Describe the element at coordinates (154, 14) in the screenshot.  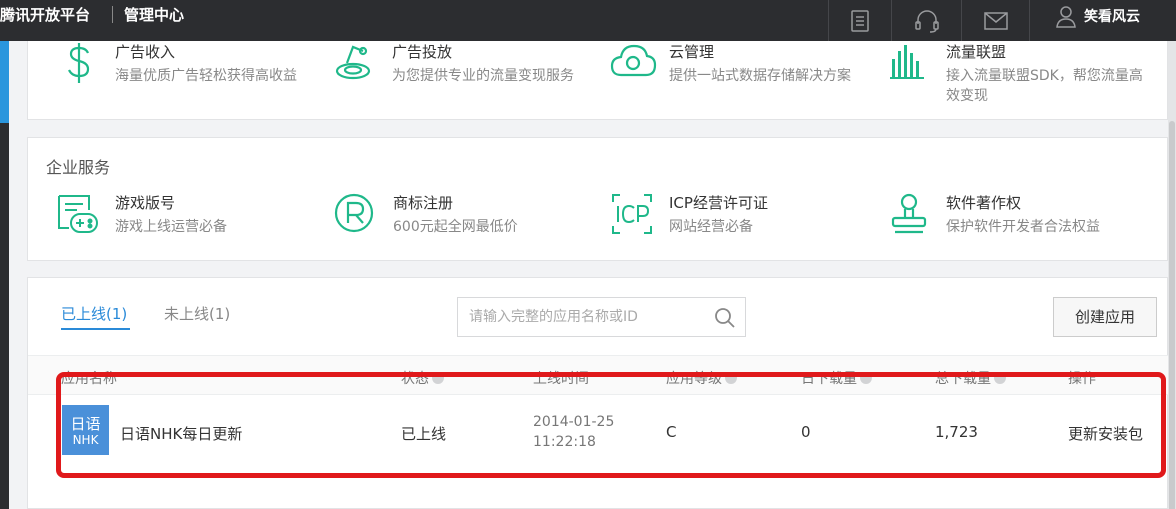
I see `section-title: 管理中心` at that location.